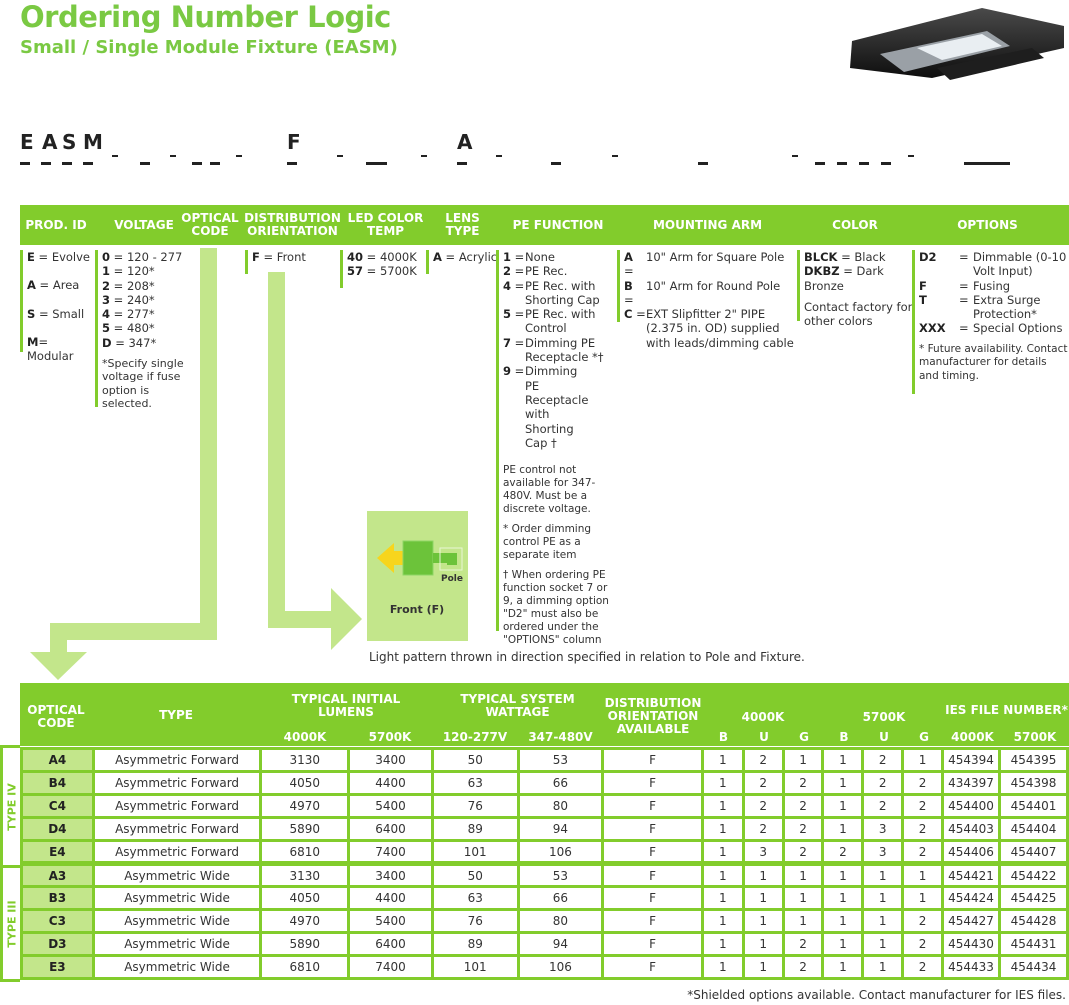 The image size is (1069, 1005). I want to click on cell-optical-code: D4, so click(57, 829).